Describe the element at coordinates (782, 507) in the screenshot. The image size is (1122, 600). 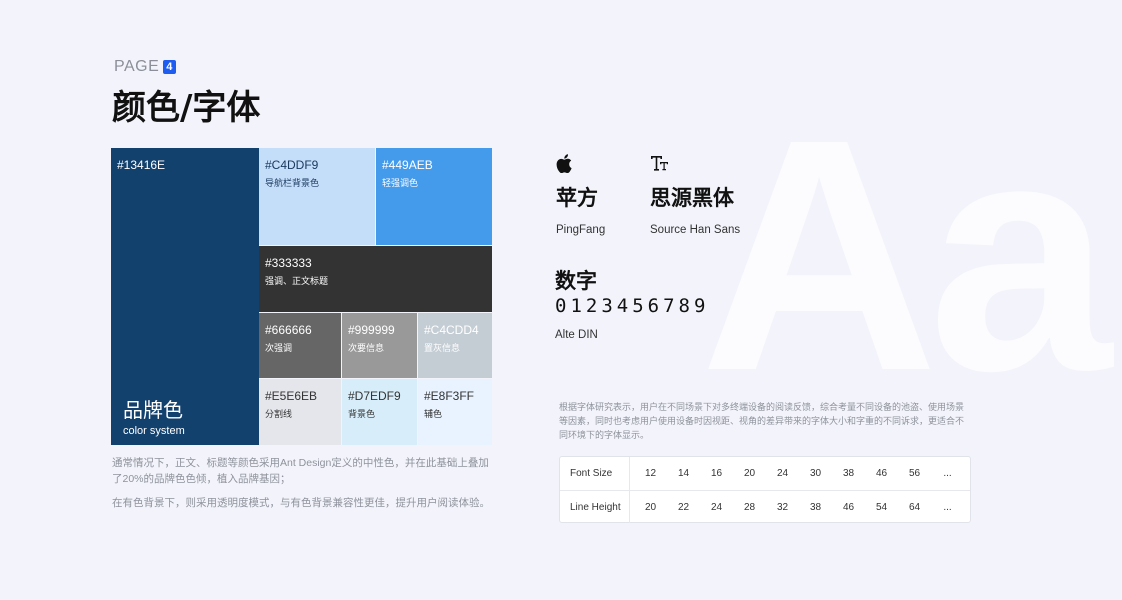
I see `table-cell: 32` at that location.